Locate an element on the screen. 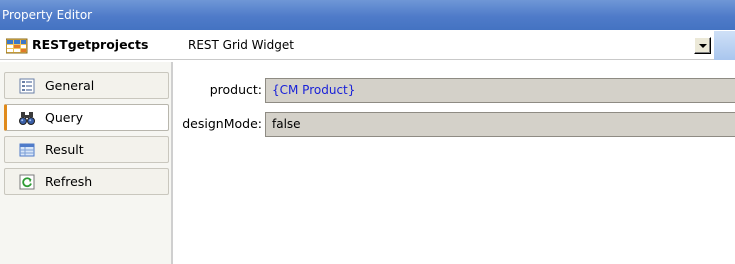 This screenshot has height=264, width=735. refresh-icon is located at coordinates (27, 182).